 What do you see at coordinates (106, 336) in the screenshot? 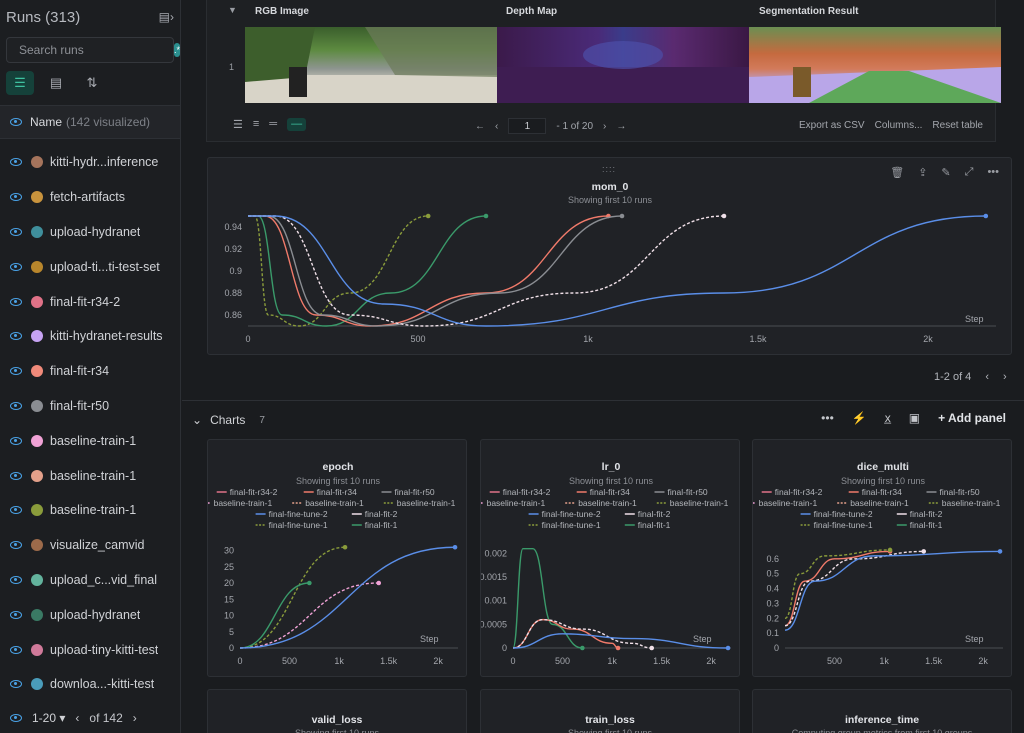
I see `run-name: kitti-hydranet-results` at bounding box center [106, 336].